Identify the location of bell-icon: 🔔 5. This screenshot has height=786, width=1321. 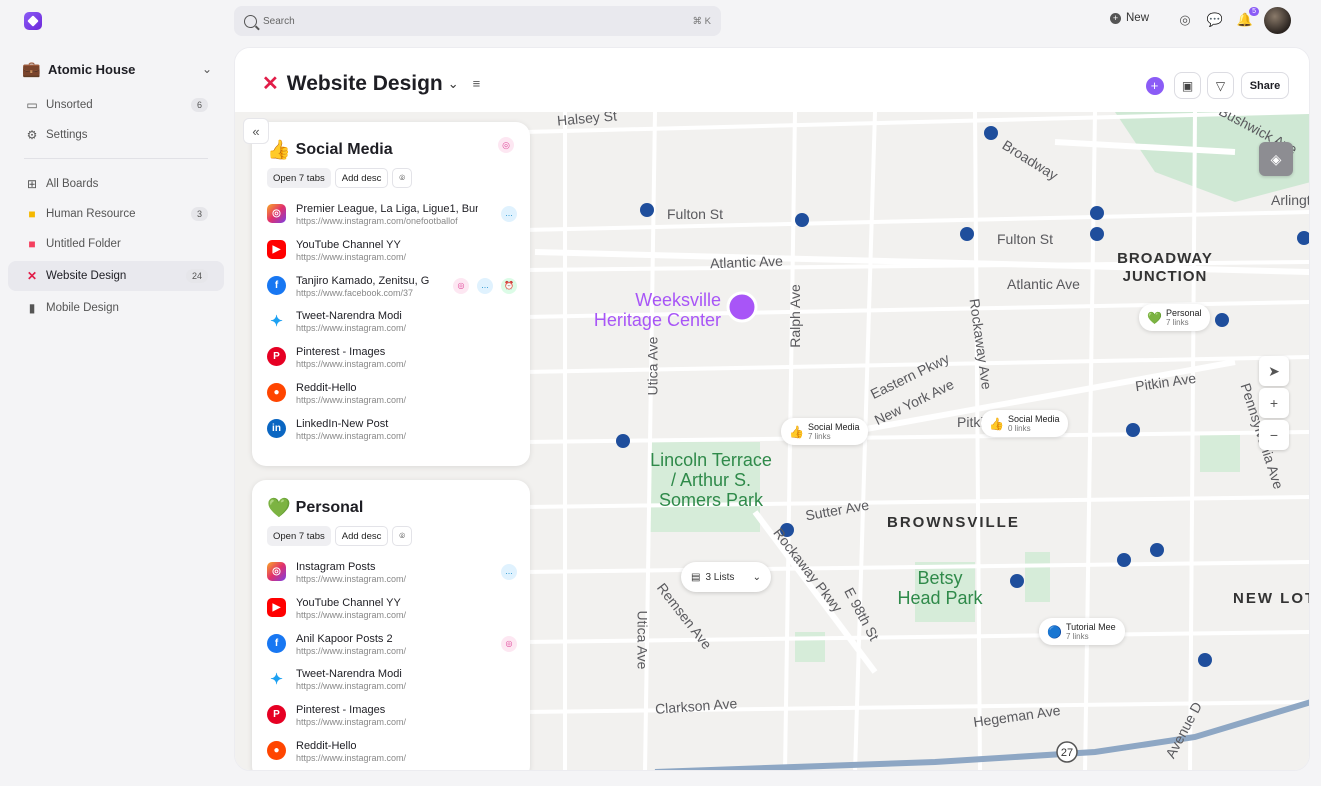
(1247, 18).